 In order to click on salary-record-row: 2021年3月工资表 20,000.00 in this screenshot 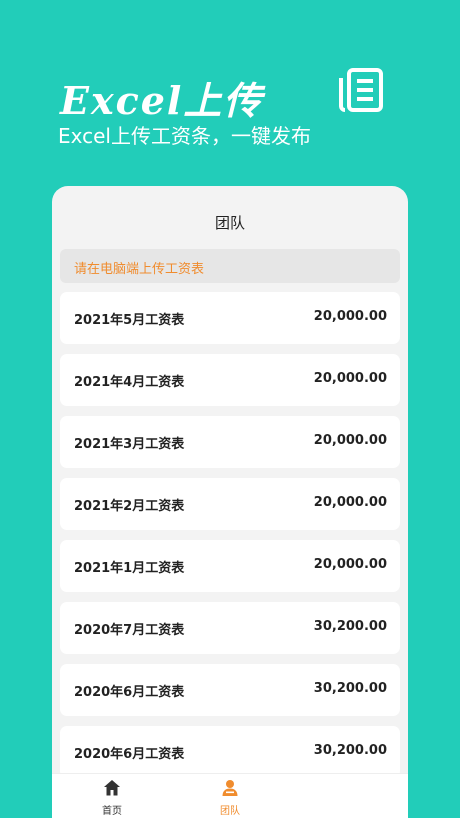, I will do `click(230, 442)`.